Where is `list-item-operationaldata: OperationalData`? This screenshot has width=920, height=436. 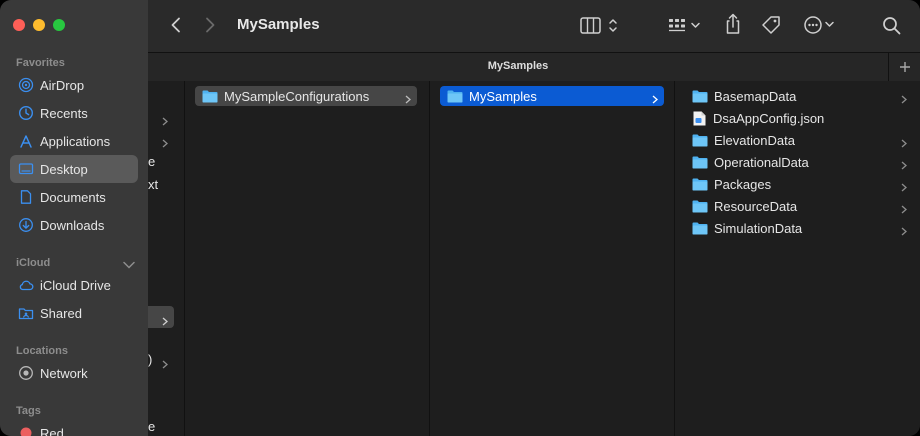
list-item-operationaldata: OperationalData is located at coordinates (799, 162).